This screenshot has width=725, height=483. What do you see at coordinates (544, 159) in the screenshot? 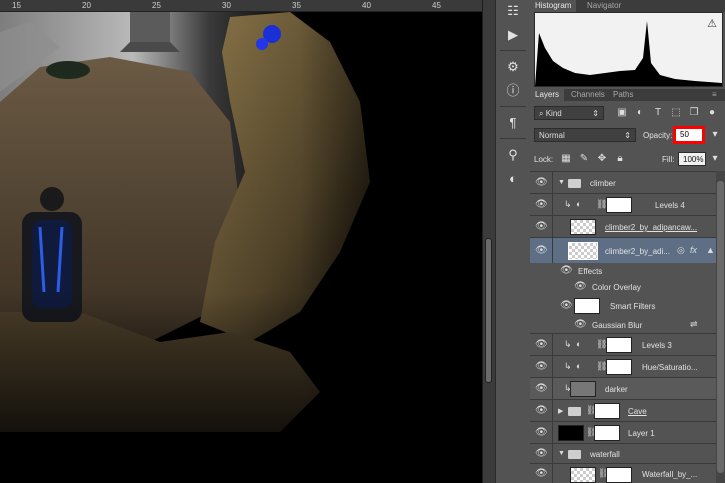
I see `lock-label: Lock:` at bounding box center [544, 159].